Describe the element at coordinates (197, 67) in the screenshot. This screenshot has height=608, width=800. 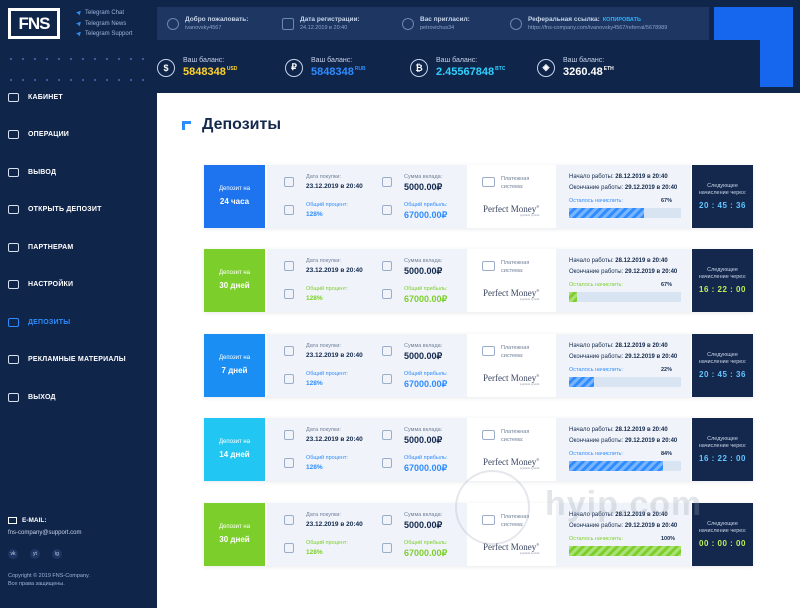
I see `balance-usd: $ Ваш баланс: 5848348USD` at that location.